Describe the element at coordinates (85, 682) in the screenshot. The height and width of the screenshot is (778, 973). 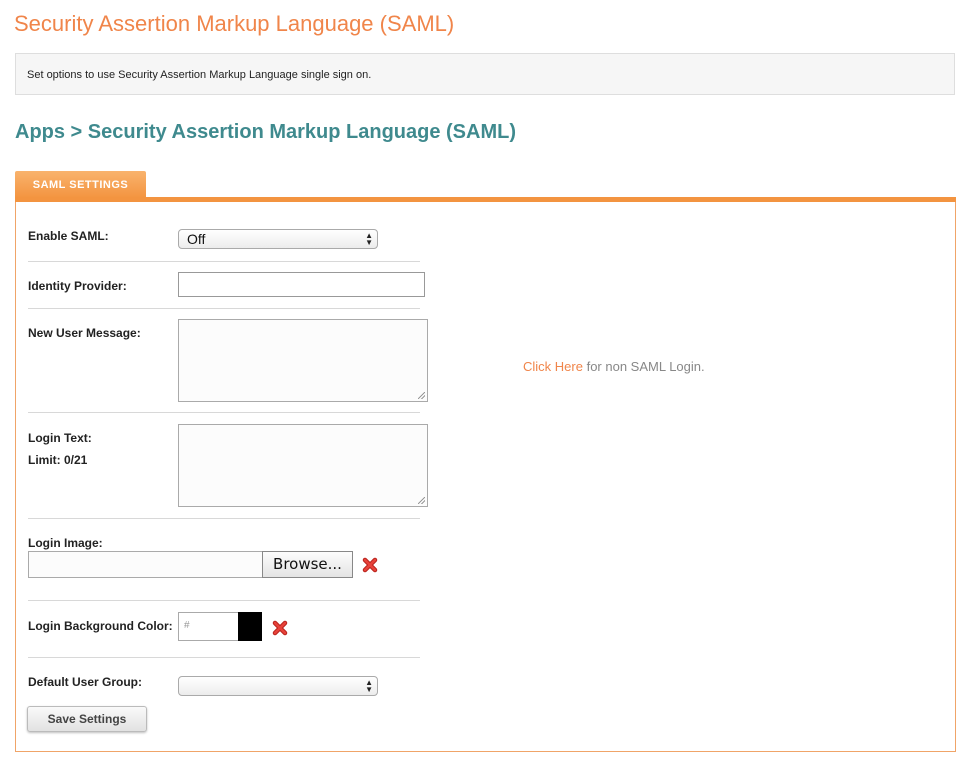
I see `default-user-group-label: Default User Group:` at that location.